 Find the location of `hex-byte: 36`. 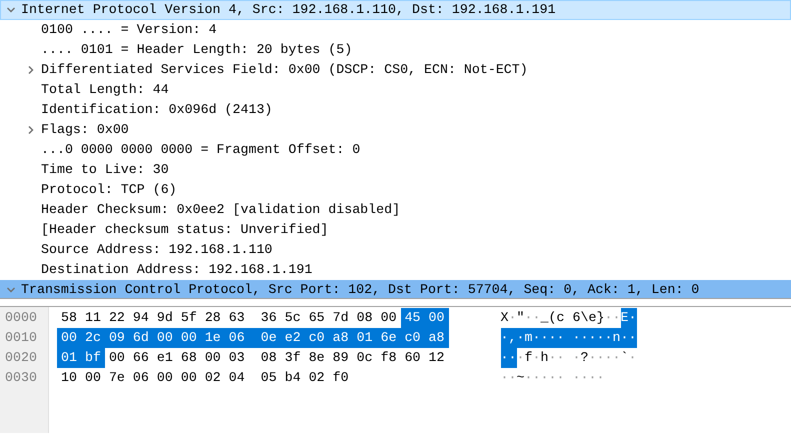

hex-byte: 36 is located at coordinates (268, 318).